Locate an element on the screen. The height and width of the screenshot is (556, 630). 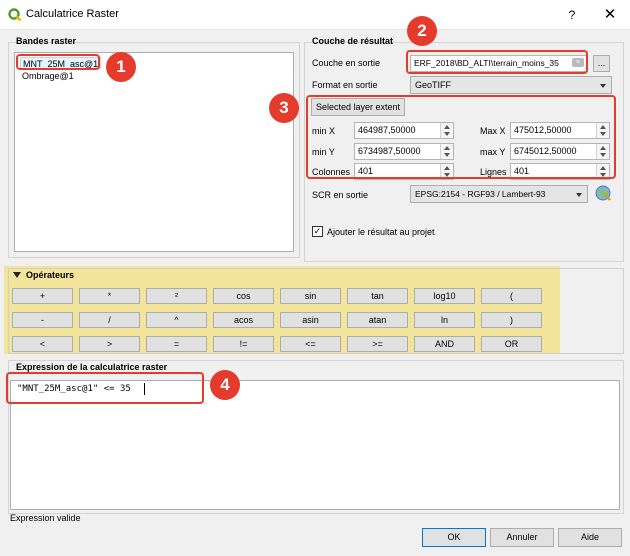
crs-select: EPSG:2154 - RGF93 / Lambert-93 is located at coordinates (499, 194).